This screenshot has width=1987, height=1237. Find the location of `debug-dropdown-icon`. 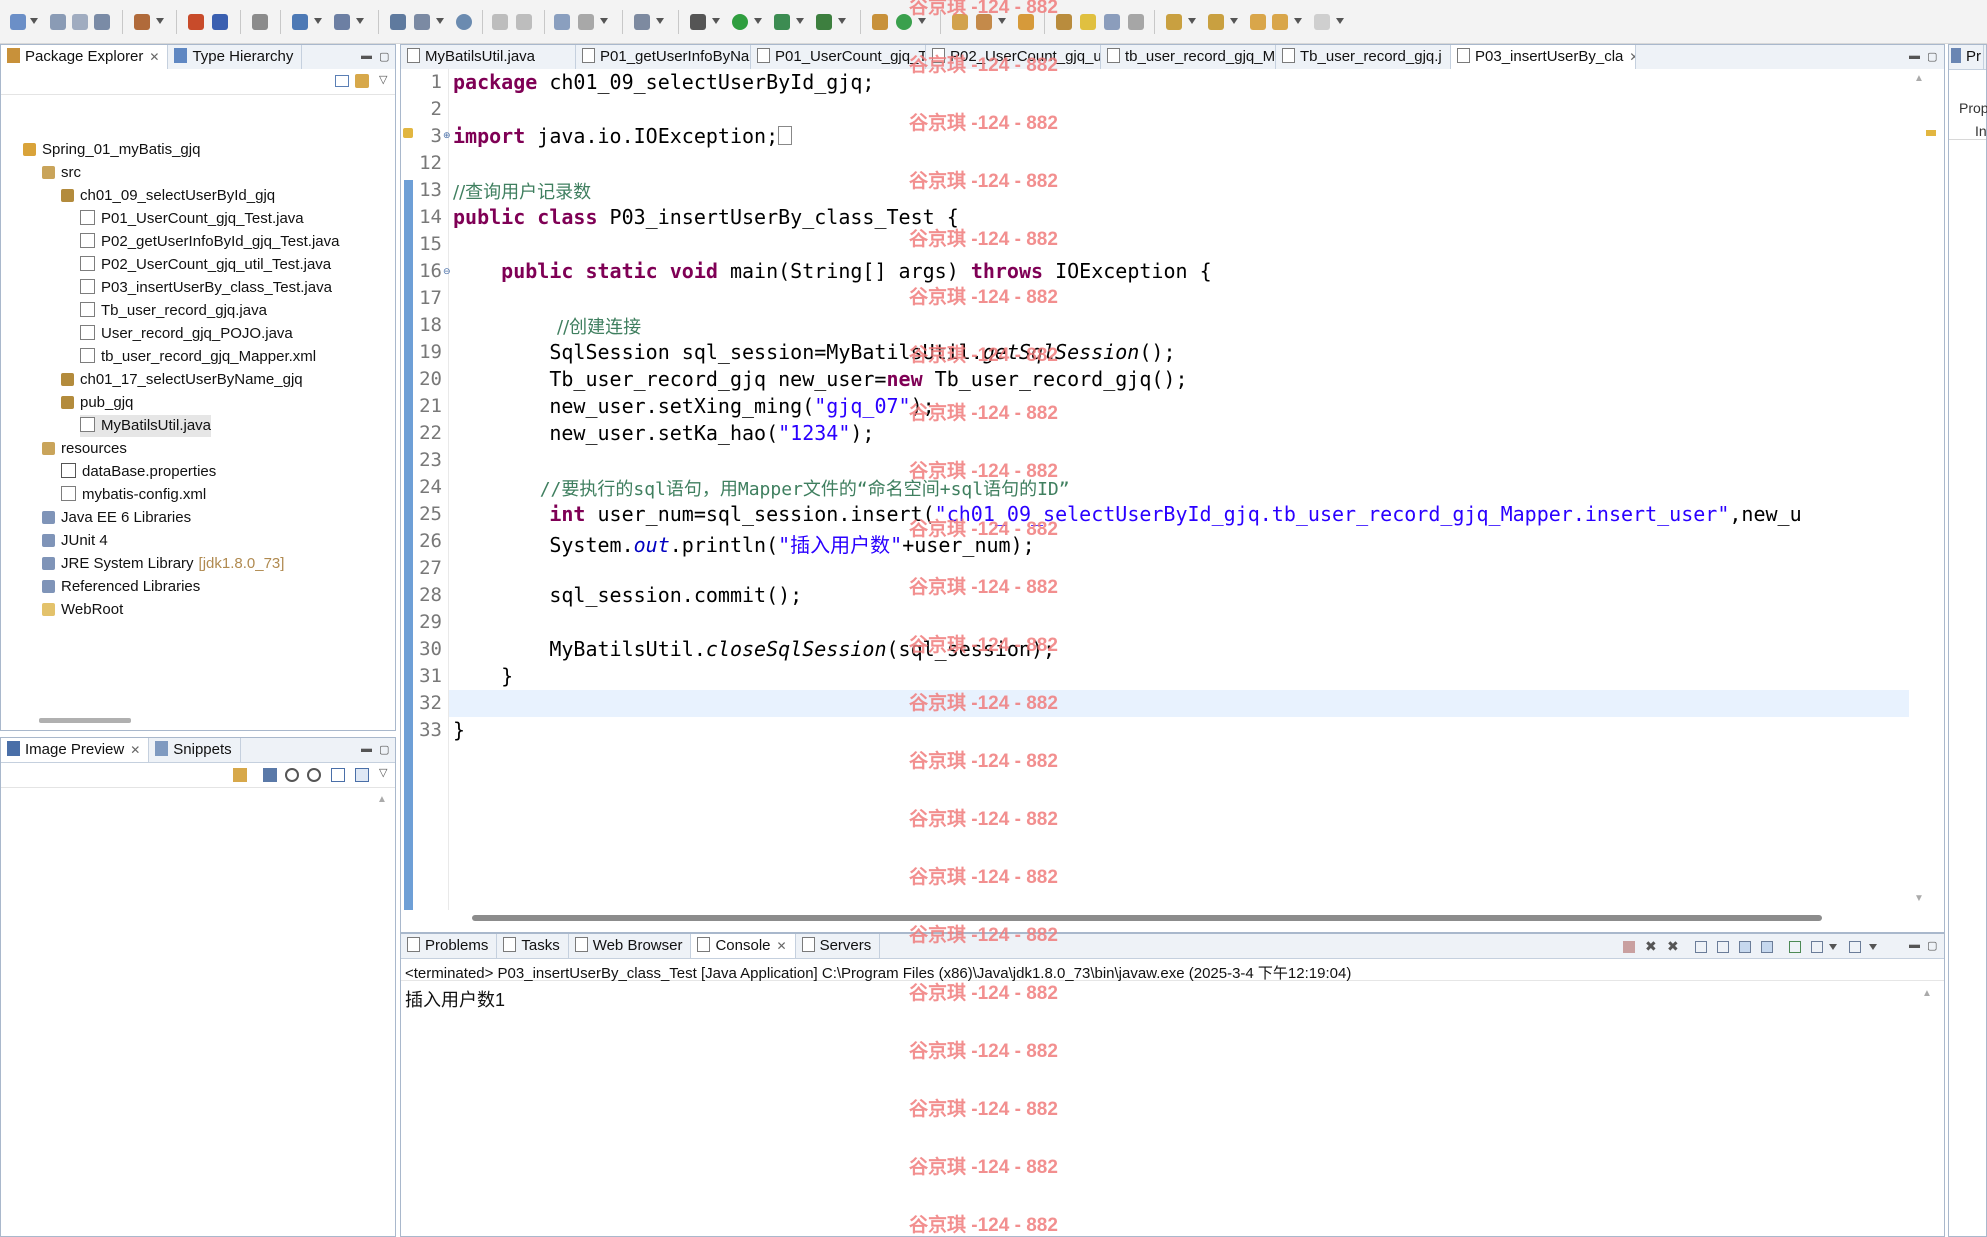

debug-dropdown-icon is located at coordinates (716, 21).